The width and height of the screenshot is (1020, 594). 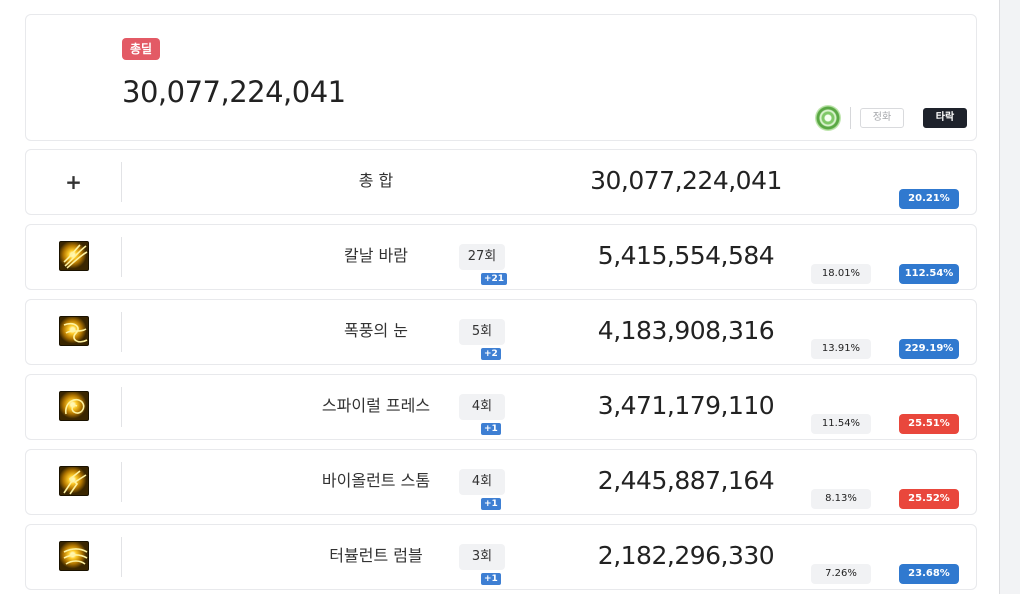 I want to click on hit-count: 3회, so click(x=482, y=557).